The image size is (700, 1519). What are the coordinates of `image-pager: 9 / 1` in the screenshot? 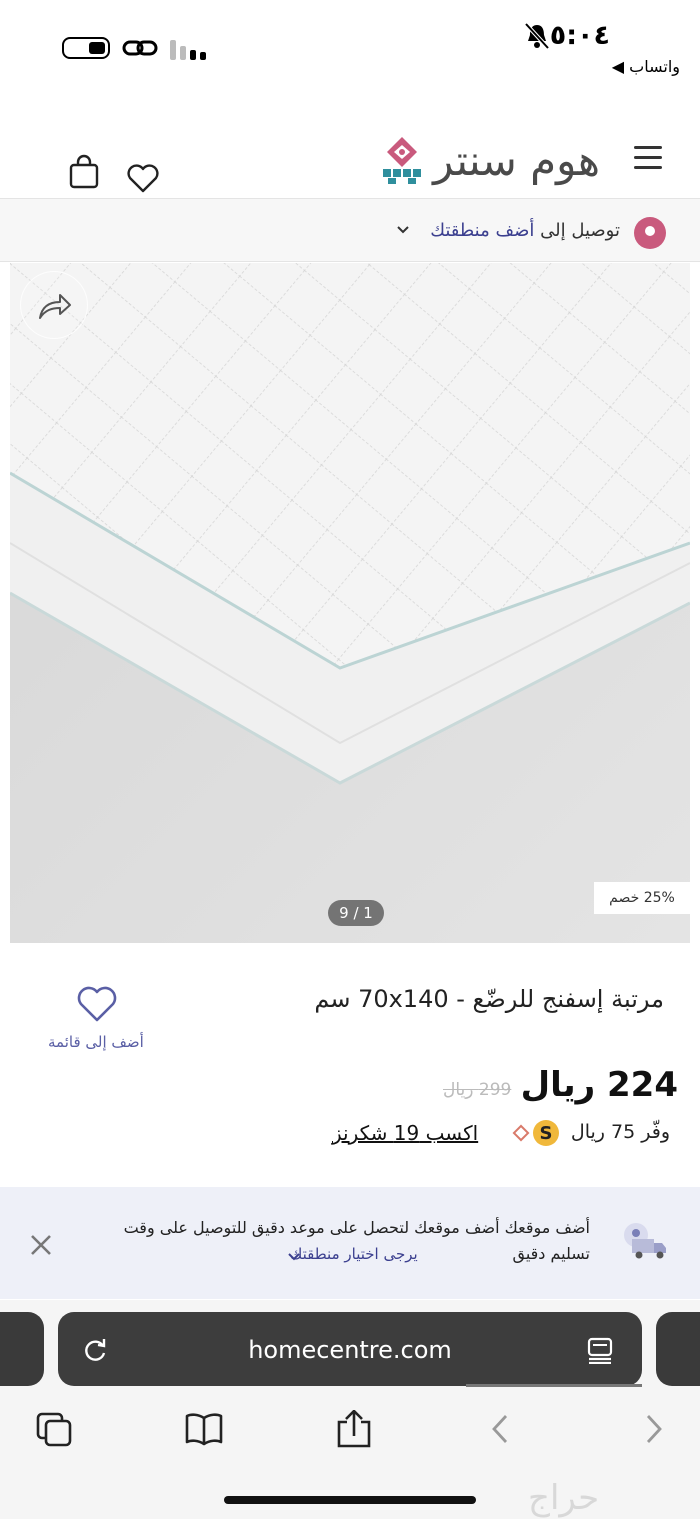 It's located at (356, 913).